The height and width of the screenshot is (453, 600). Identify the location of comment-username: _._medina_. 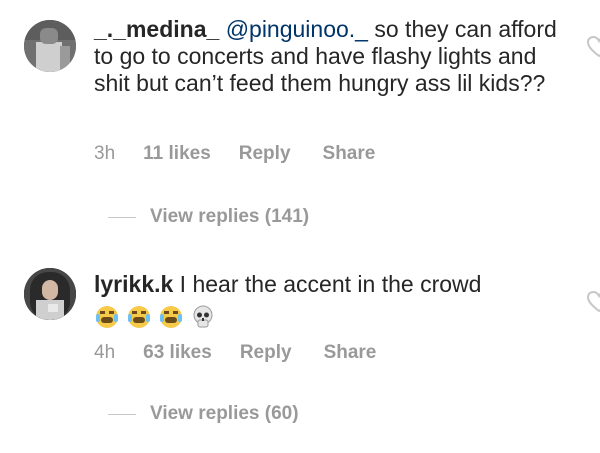
(156, 29).